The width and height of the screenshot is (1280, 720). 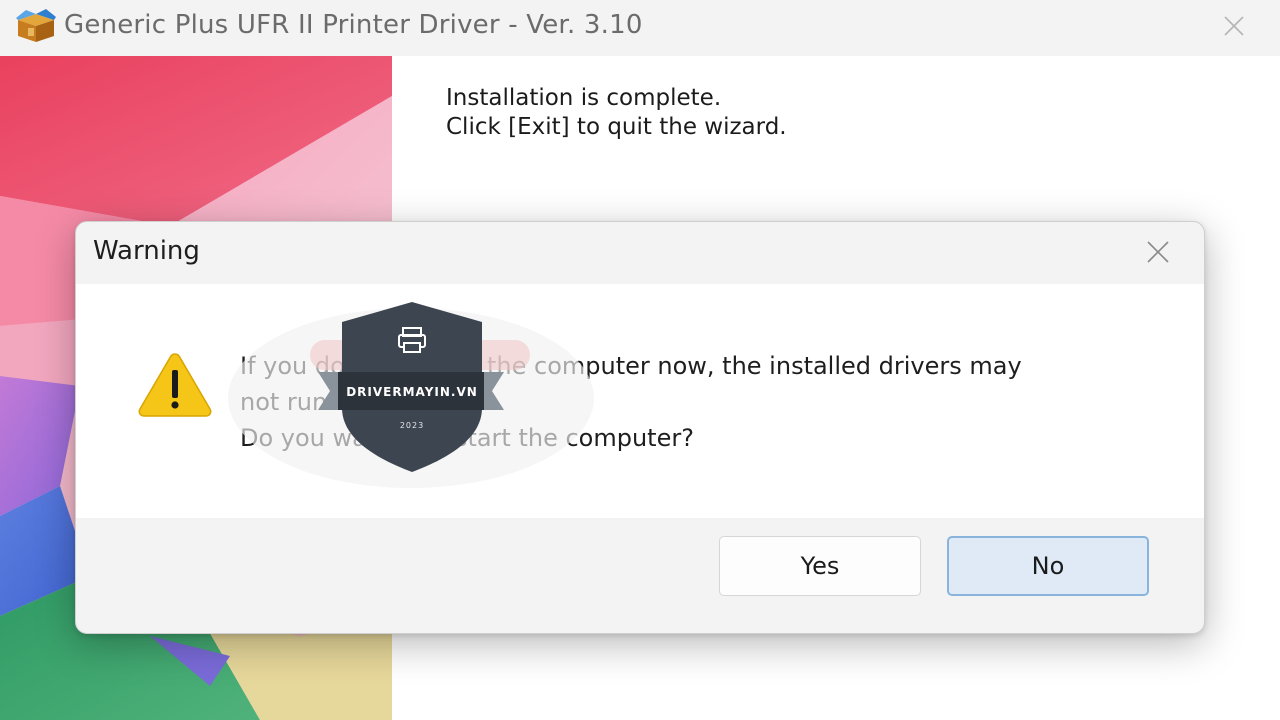 What do you see at coordinates (36, 25) in the screenshot?
I see `package-box-icon` at bounding box center [36, 25].